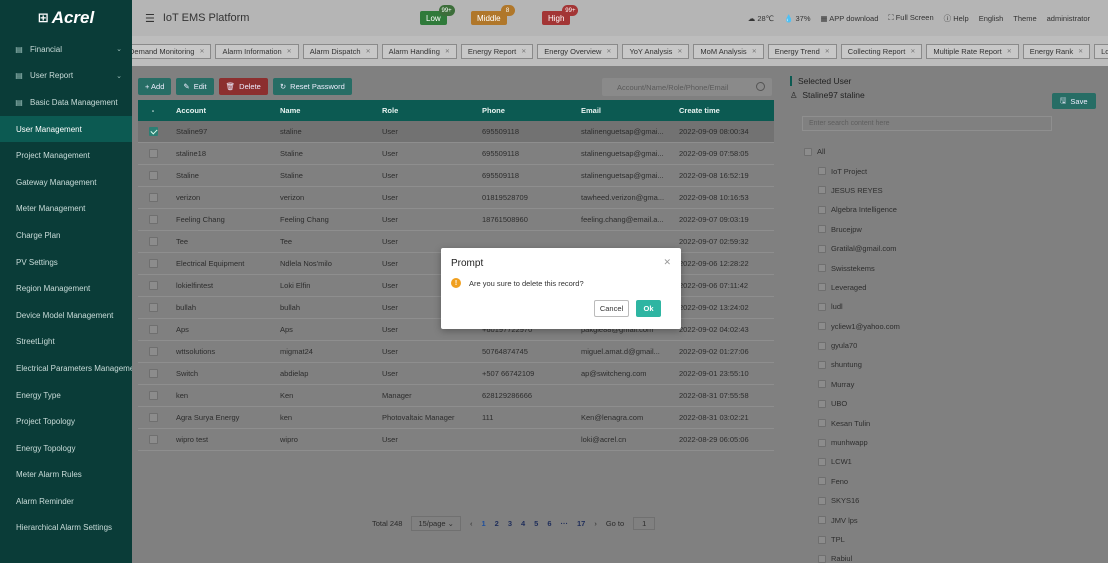  Describe the element at coordinates (66, 76) in the screenshot. I see `sidebar-item-user-report: ▤ User Report ⌄` at that location.